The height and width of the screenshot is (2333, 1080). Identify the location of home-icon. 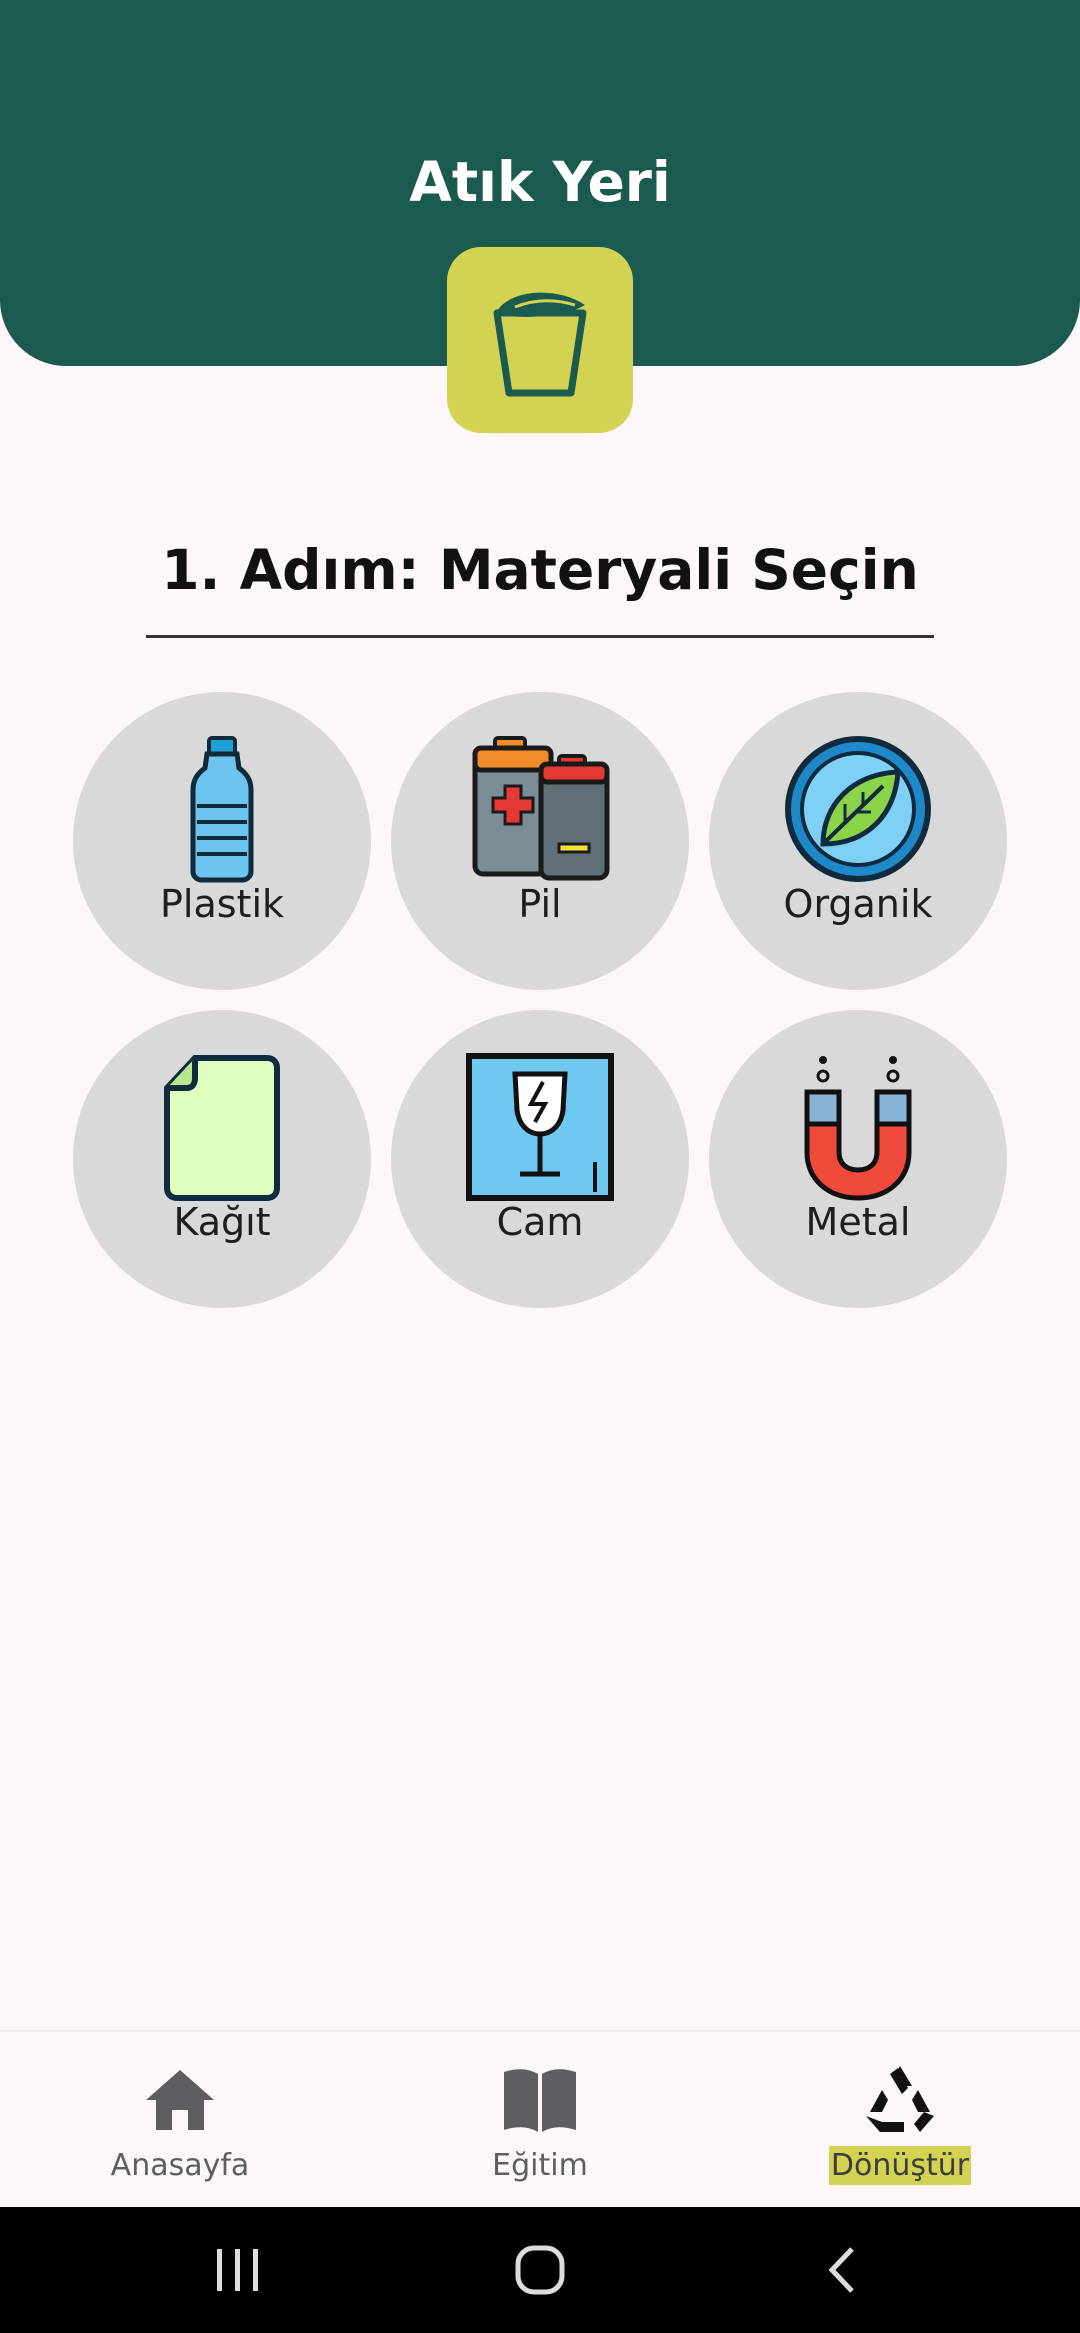
(180, 2100).